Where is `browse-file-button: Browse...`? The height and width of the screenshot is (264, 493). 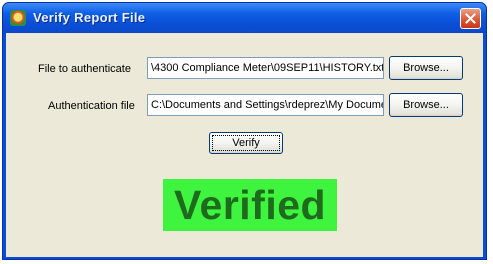 browse-file-button: Browse... is located at coordinates (426, 68).